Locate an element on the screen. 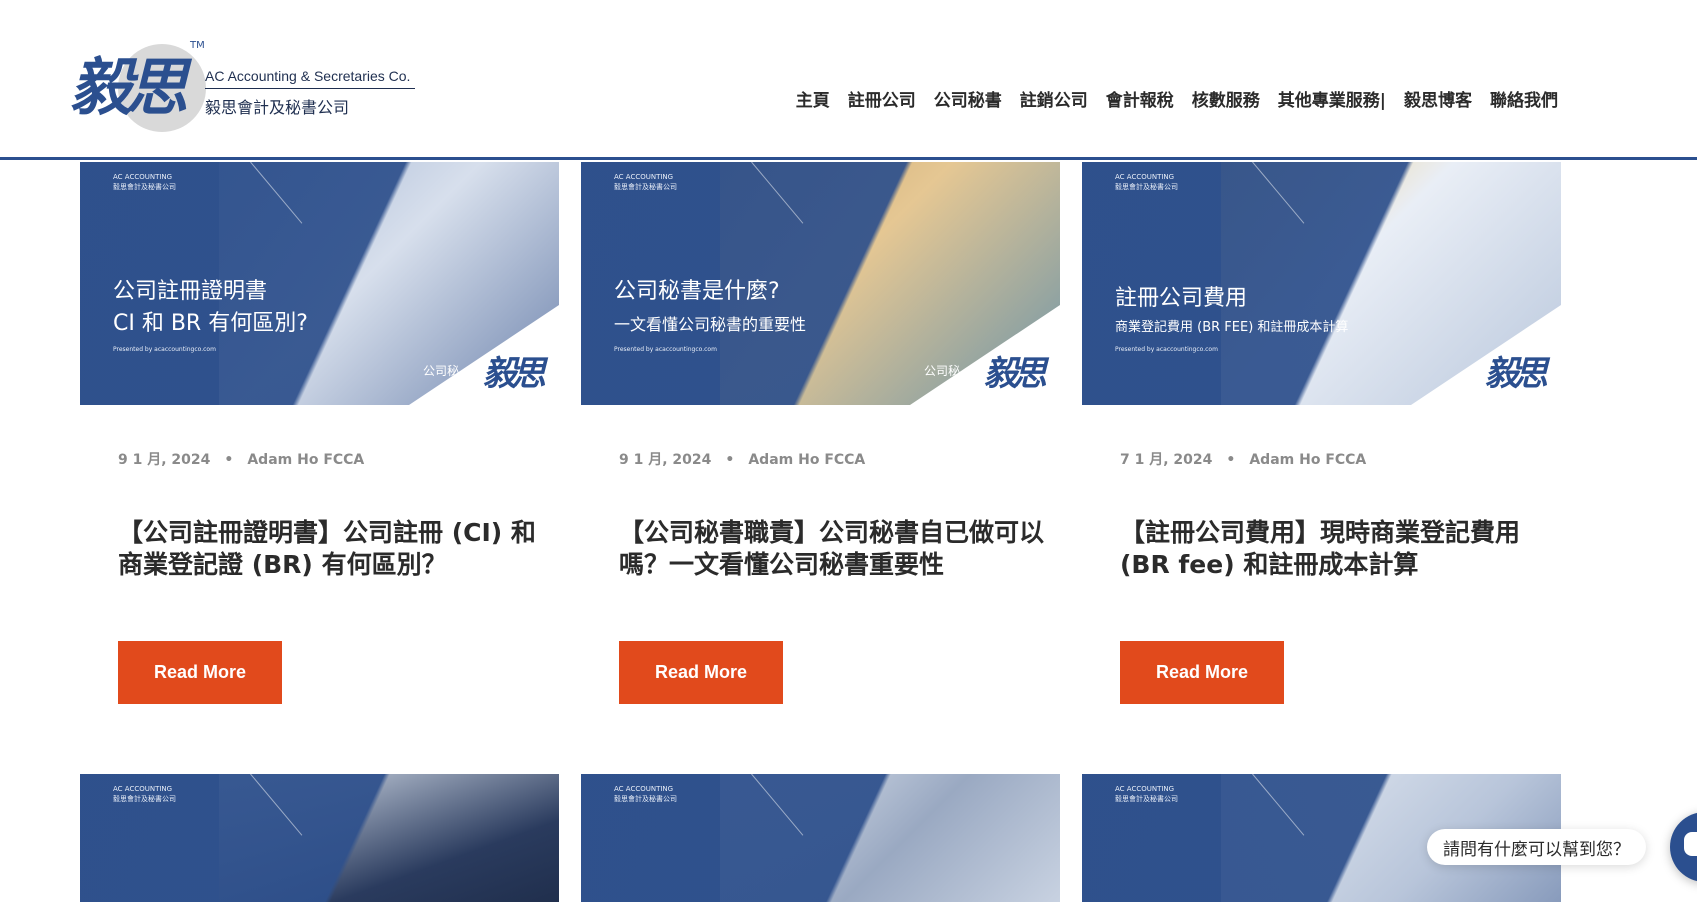 The width and height of the screenshot is (1697, 902). chat-launcher-button is located at coordinates (1683, 847).